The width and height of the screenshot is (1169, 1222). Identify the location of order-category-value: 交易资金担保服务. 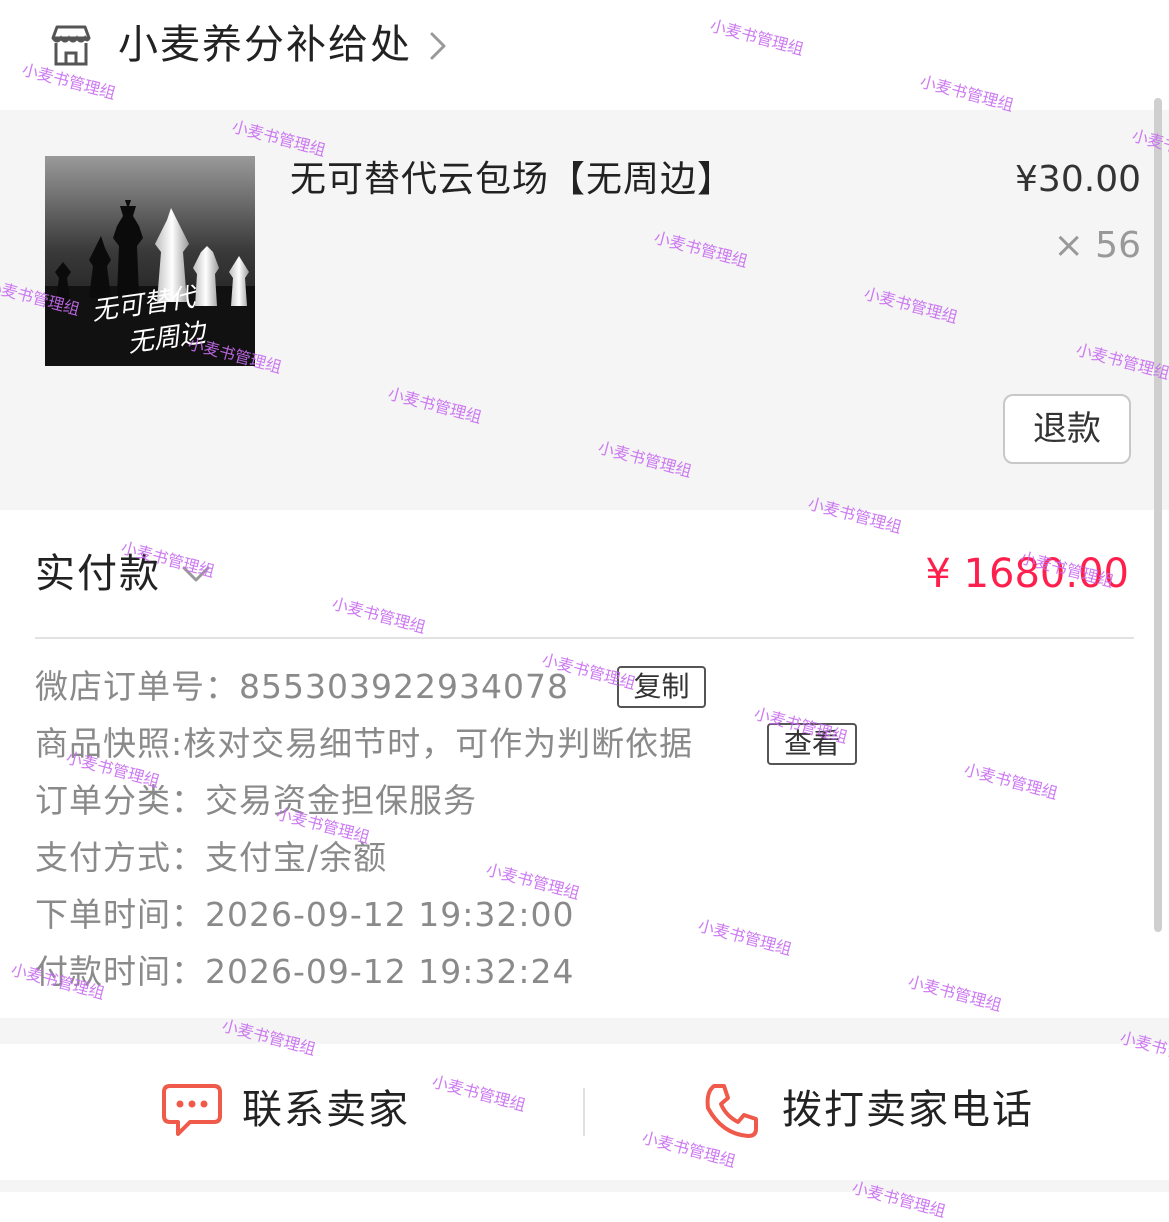
(341, 800).